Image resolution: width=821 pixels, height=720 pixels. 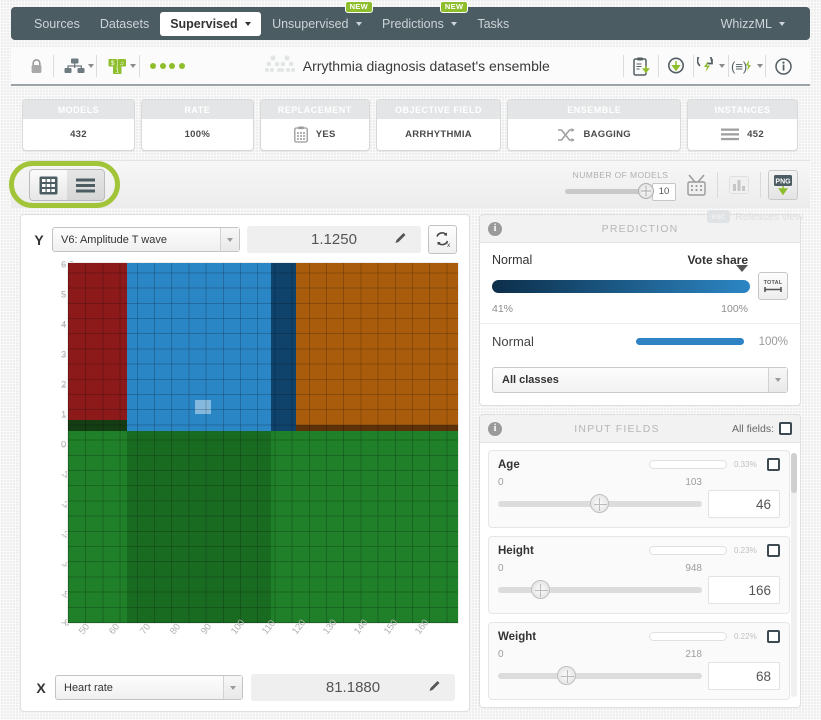 What do you see at coordinates (439, 134) in the screenshot?
I see `card-body: ARRHYTHMIA` at bounding box center [439, 134].